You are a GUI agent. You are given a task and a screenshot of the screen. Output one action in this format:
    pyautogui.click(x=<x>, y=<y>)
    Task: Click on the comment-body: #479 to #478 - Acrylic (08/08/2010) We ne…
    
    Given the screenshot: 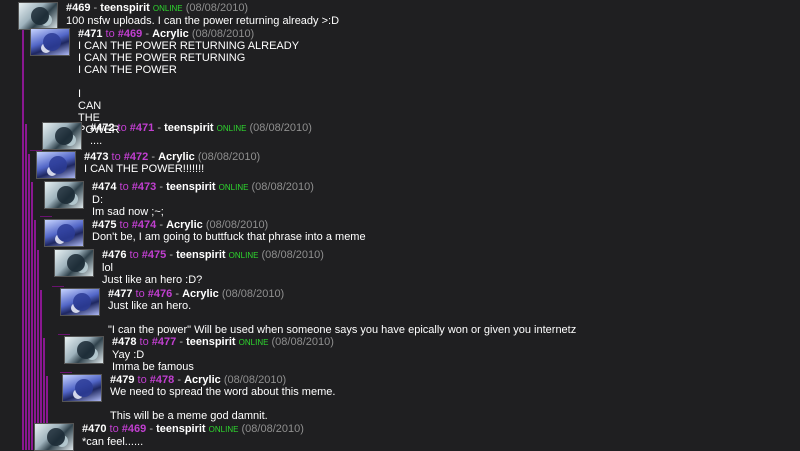 What is the action you would take?
    pyautogui.click(x=222, y=398)
    